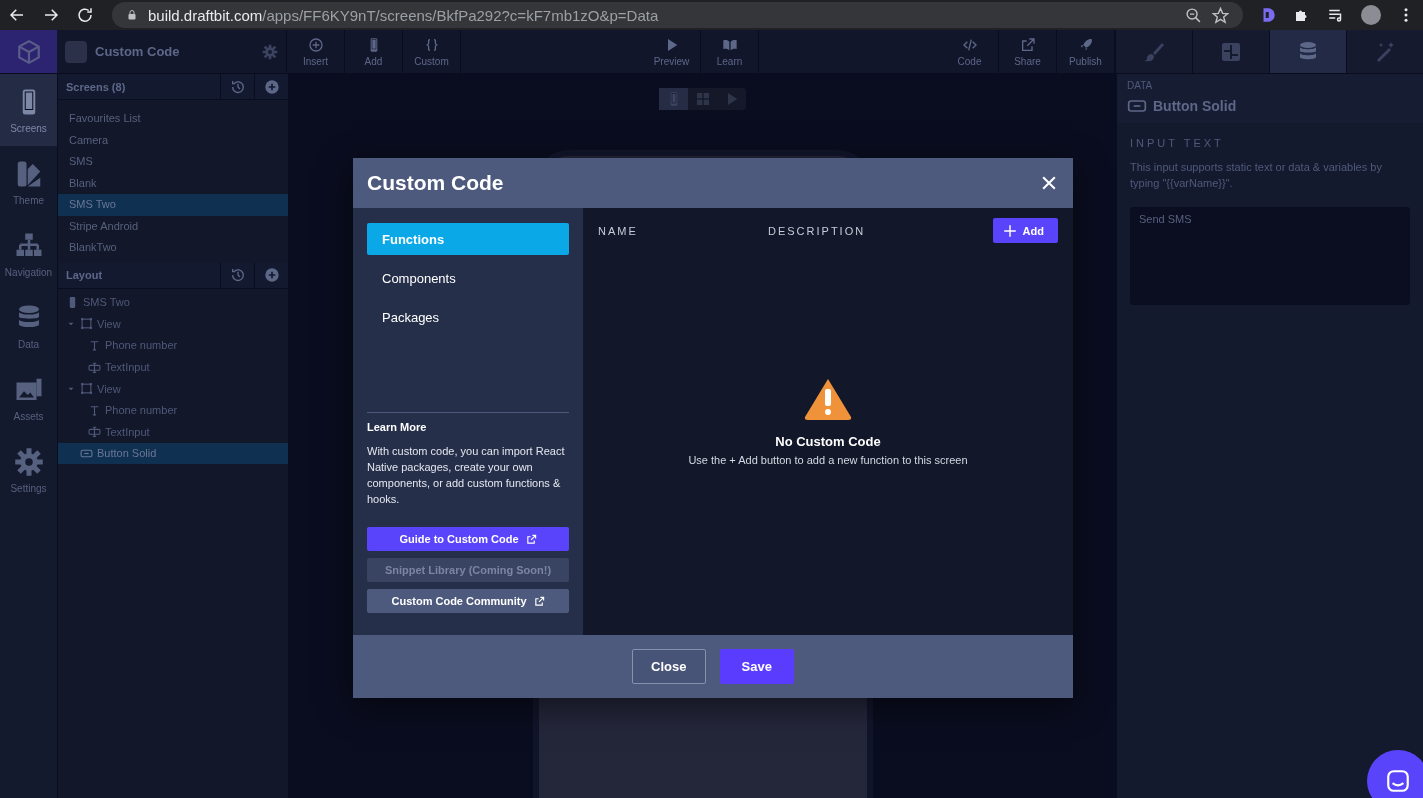 The height and width of the screenshot is (798, 1423). Describe the element at coordinates (1177, 143) in the screenshot. I see `field-label: INPUT TEXT` at that location.